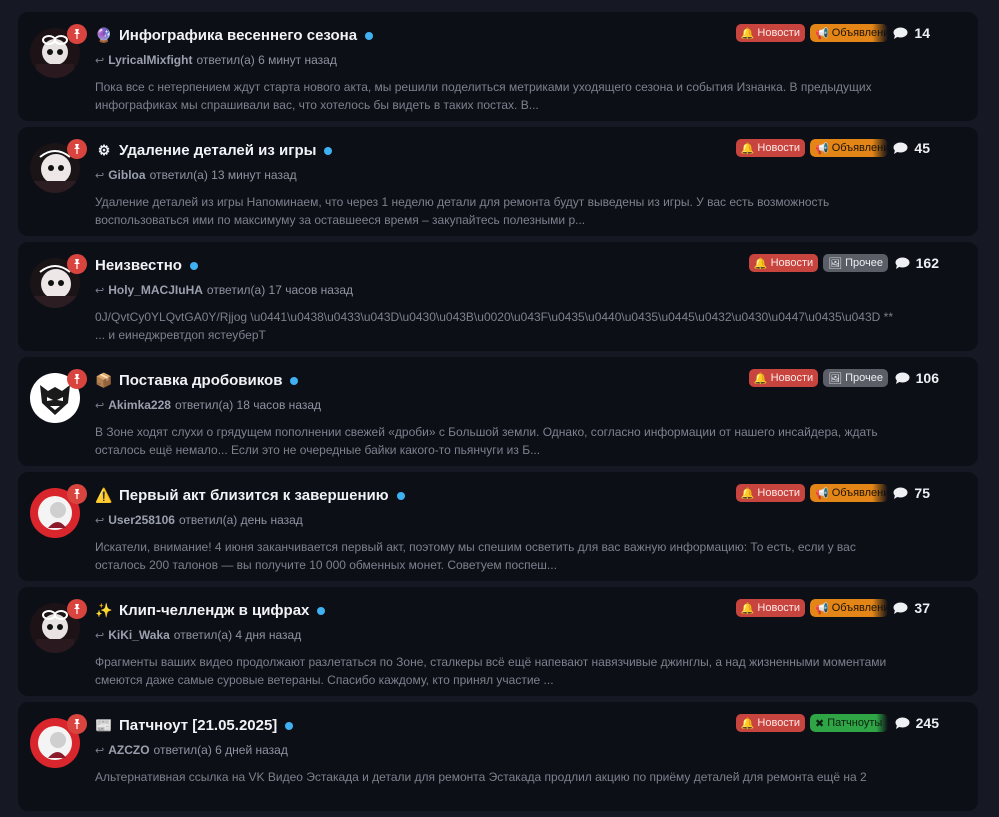 The width and height of the screenshot is (999, 817). Describe the element at coordinates (240, 520) in the screenshot. I see `last-reply-time: ответил(а) день назад` at that location.